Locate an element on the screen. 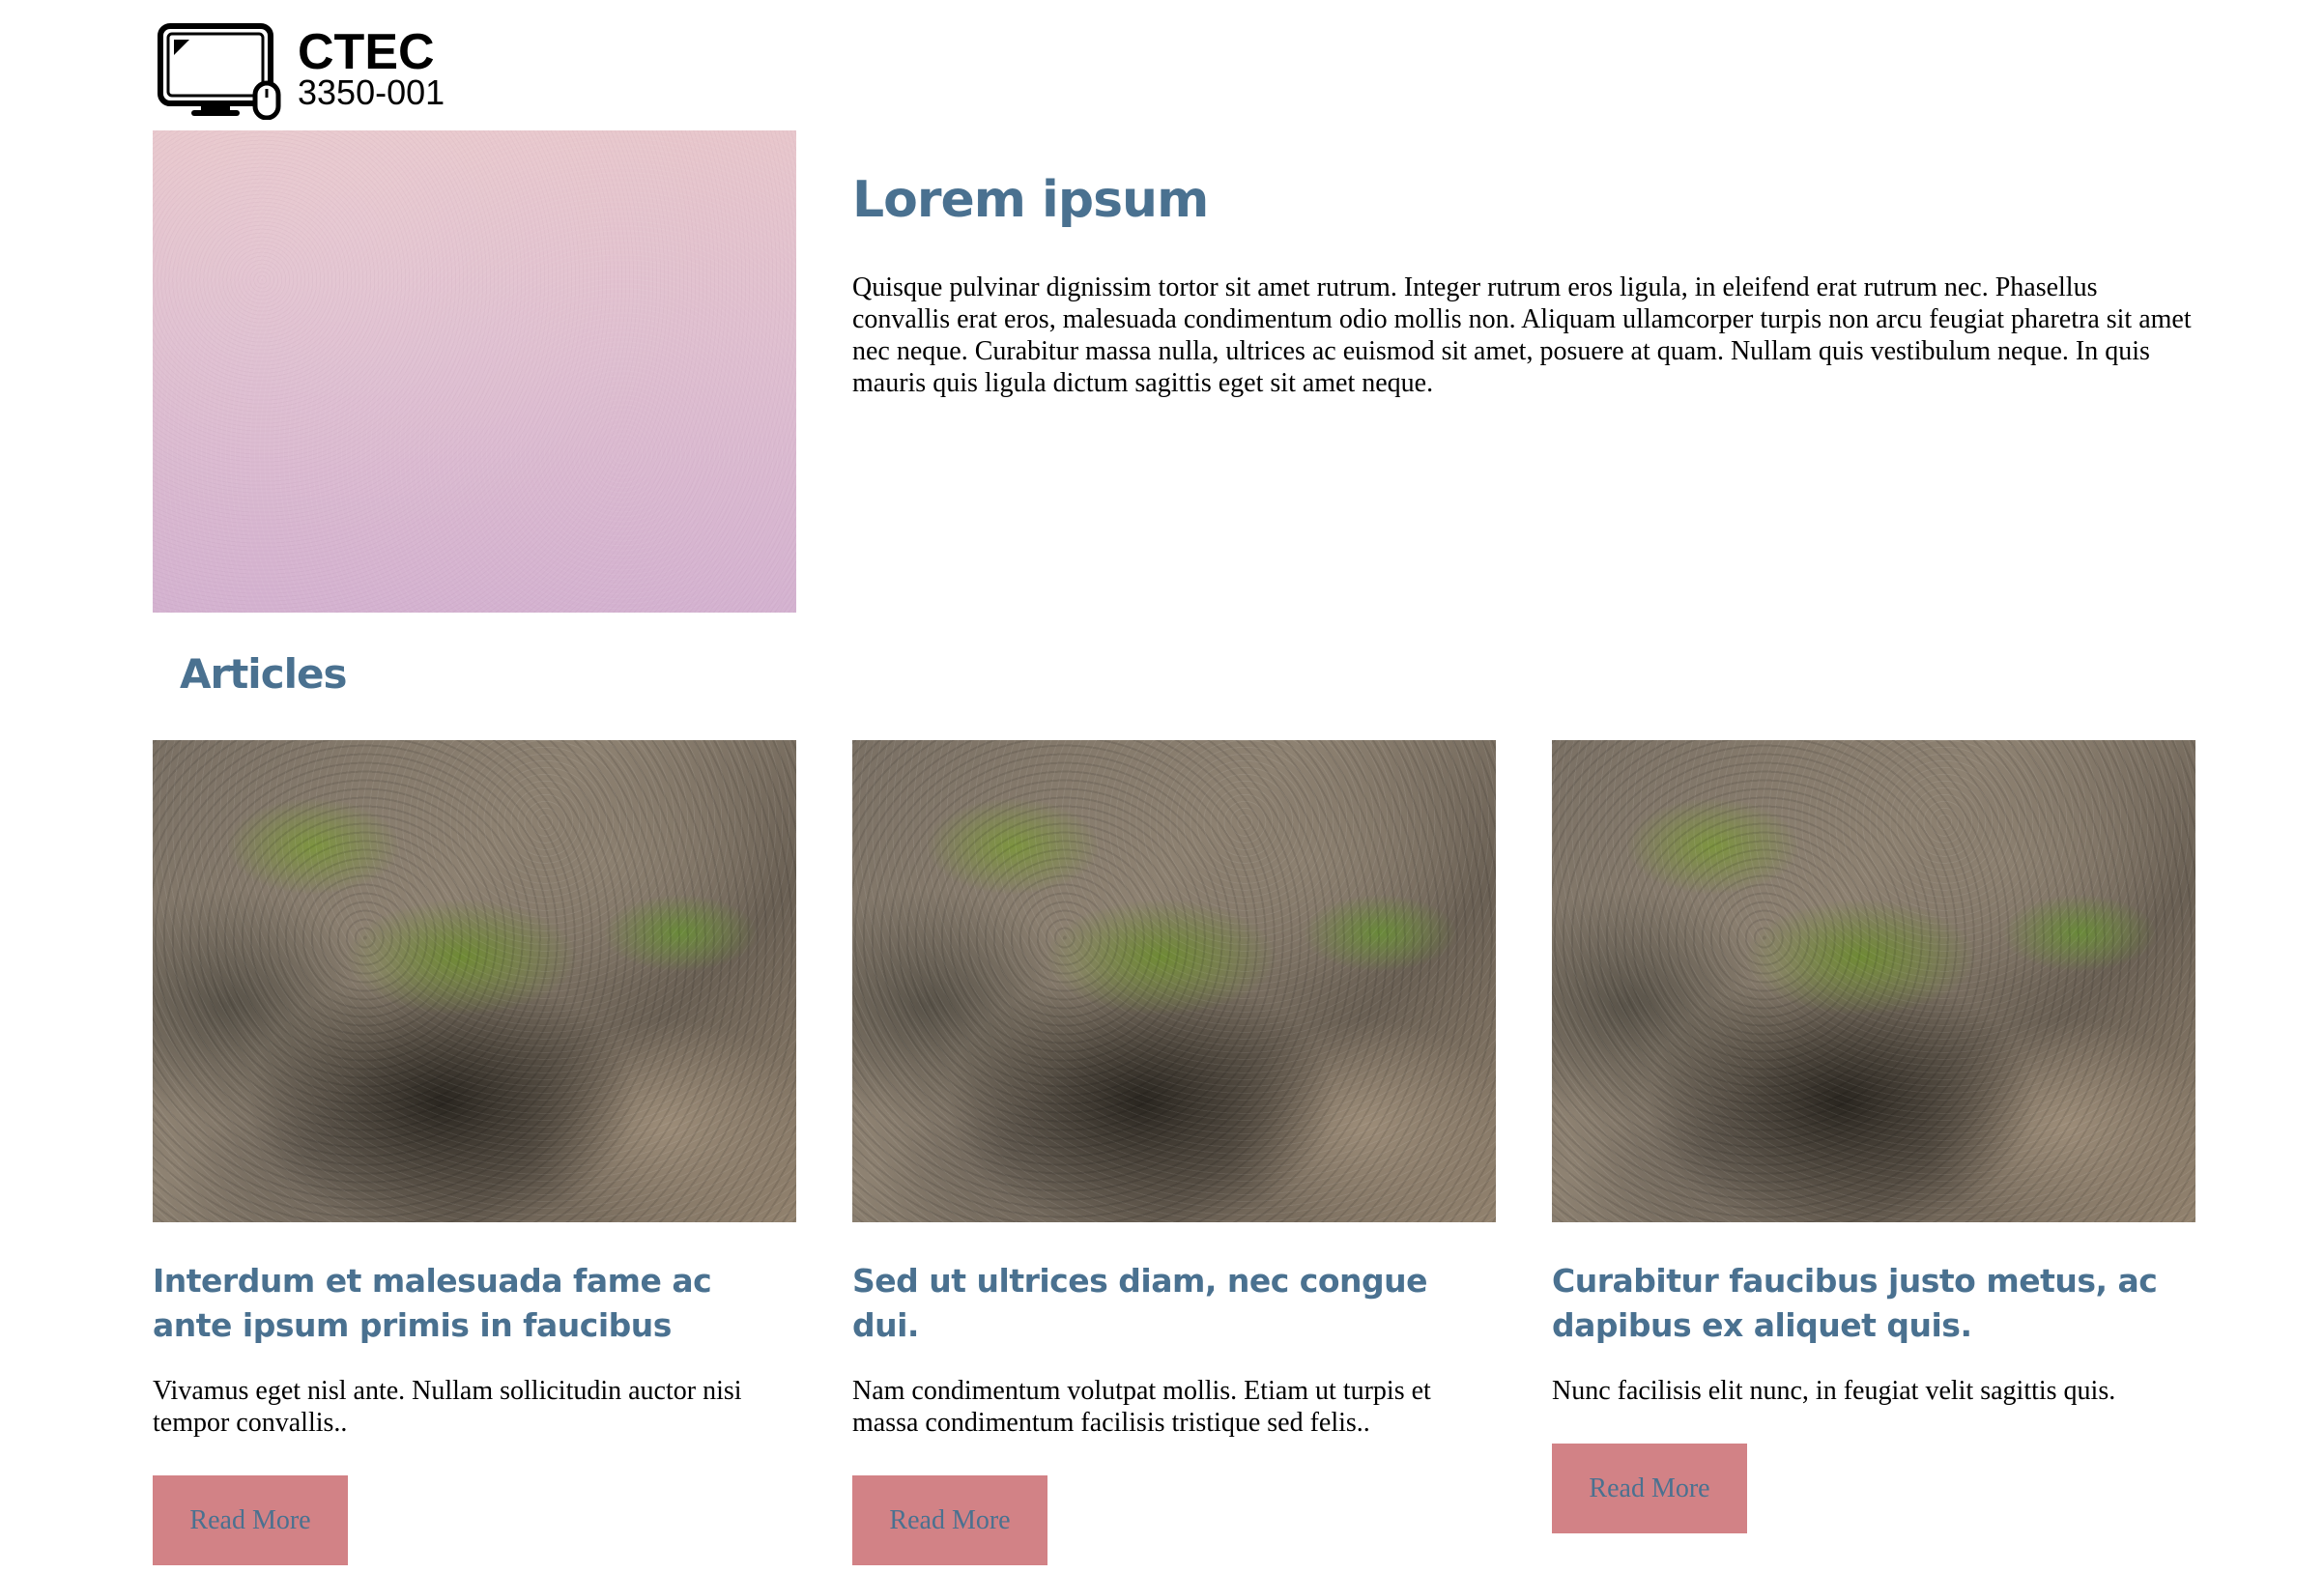 The height and width of the screenshot is (1573, 2324). article-title: Sed ut ultrices diam, nec congue dui. is located at coordinates (1174, 1303).